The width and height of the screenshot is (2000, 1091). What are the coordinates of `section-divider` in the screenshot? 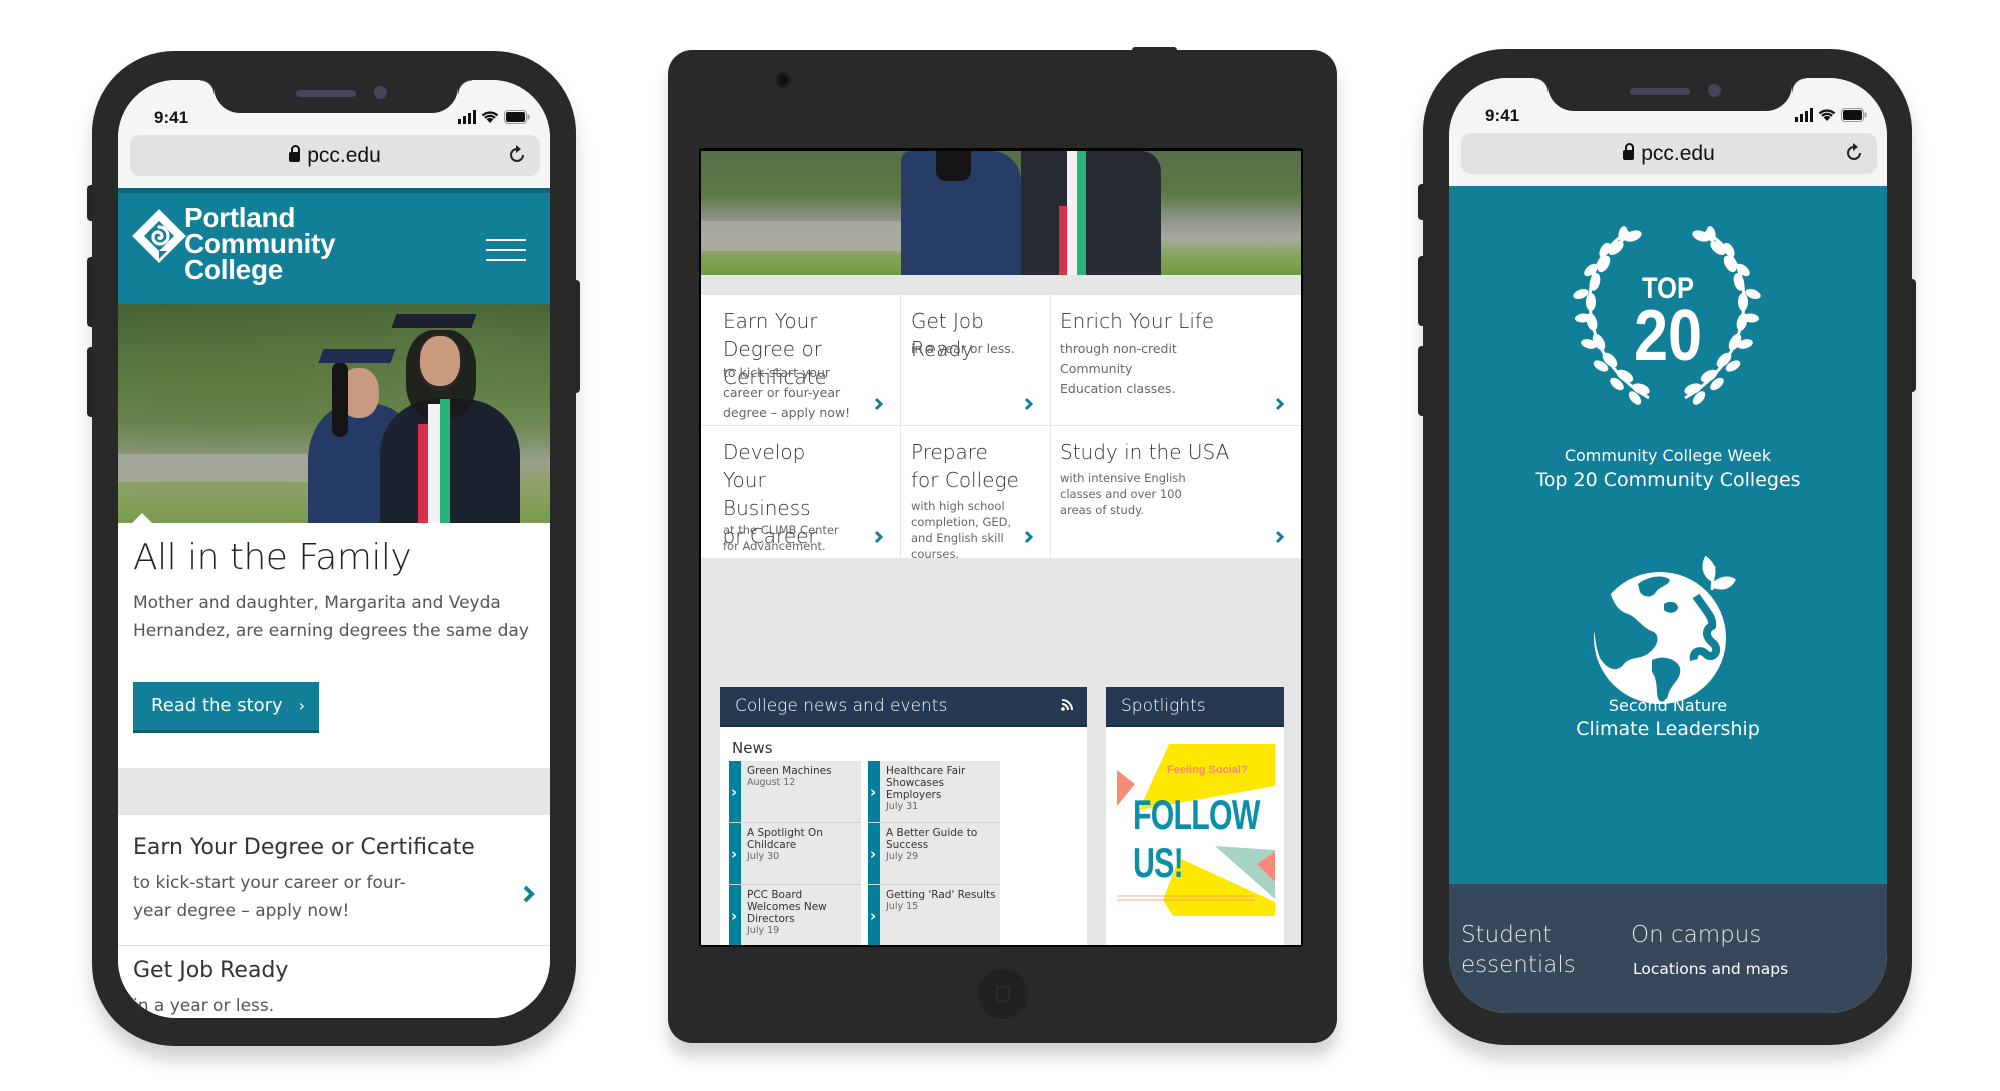 It's located at (334, 791).